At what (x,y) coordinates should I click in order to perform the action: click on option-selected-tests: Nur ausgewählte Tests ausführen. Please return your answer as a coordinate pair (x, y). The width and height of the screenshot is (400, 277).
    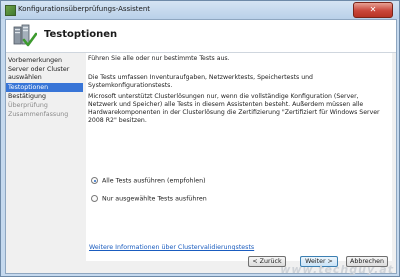
    Looking at the image, I should click on (149, 199).